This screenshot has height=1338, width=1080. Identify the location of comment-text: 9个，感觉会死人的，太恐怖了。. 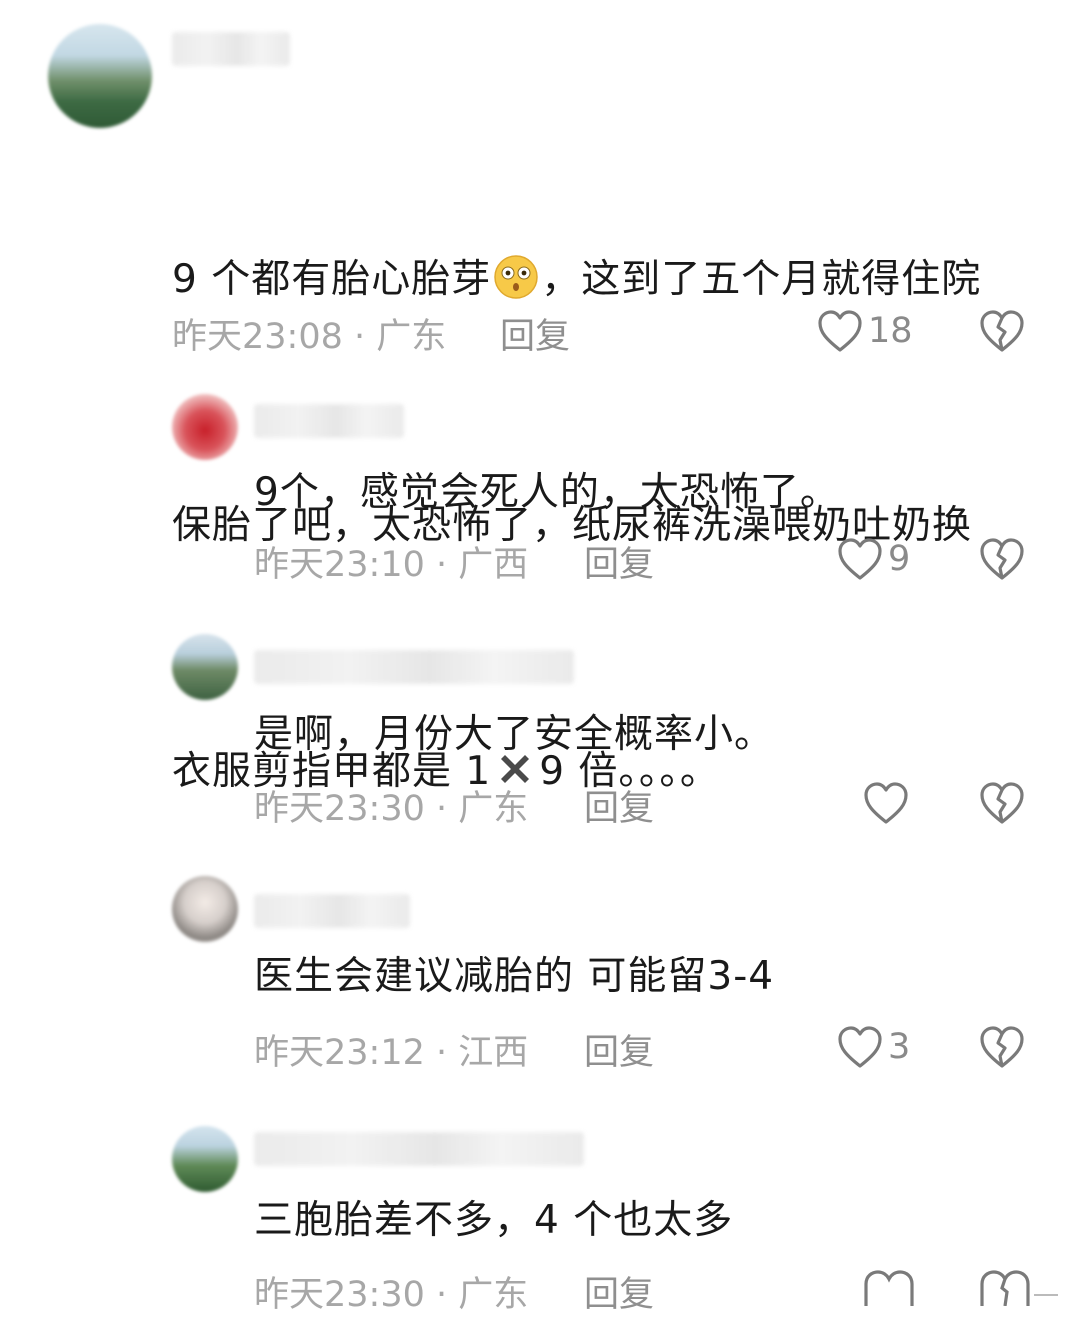
(547, 492).